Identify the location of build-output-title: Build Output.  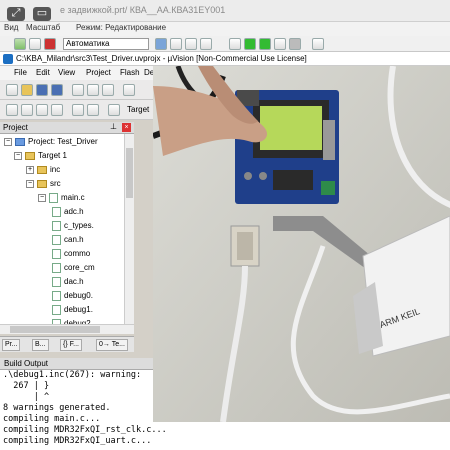
(26, 363).